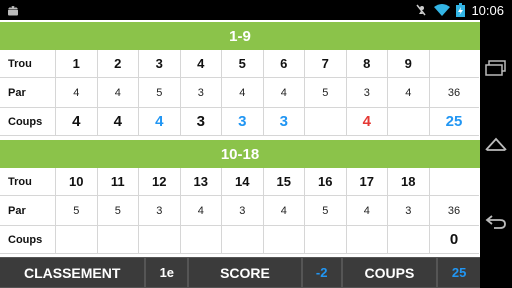  I want to click on navigation-bar, so click(496, 154).